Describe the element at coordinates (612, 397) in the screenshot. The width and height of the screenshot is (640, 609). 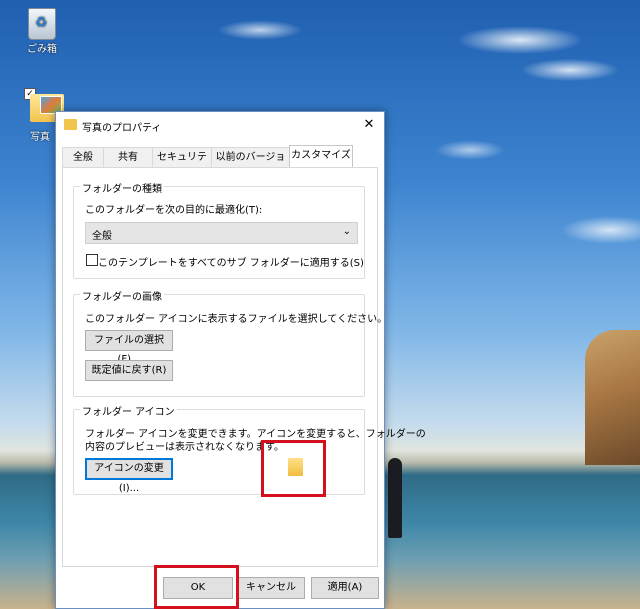
I see `rock-cliff` at that location.